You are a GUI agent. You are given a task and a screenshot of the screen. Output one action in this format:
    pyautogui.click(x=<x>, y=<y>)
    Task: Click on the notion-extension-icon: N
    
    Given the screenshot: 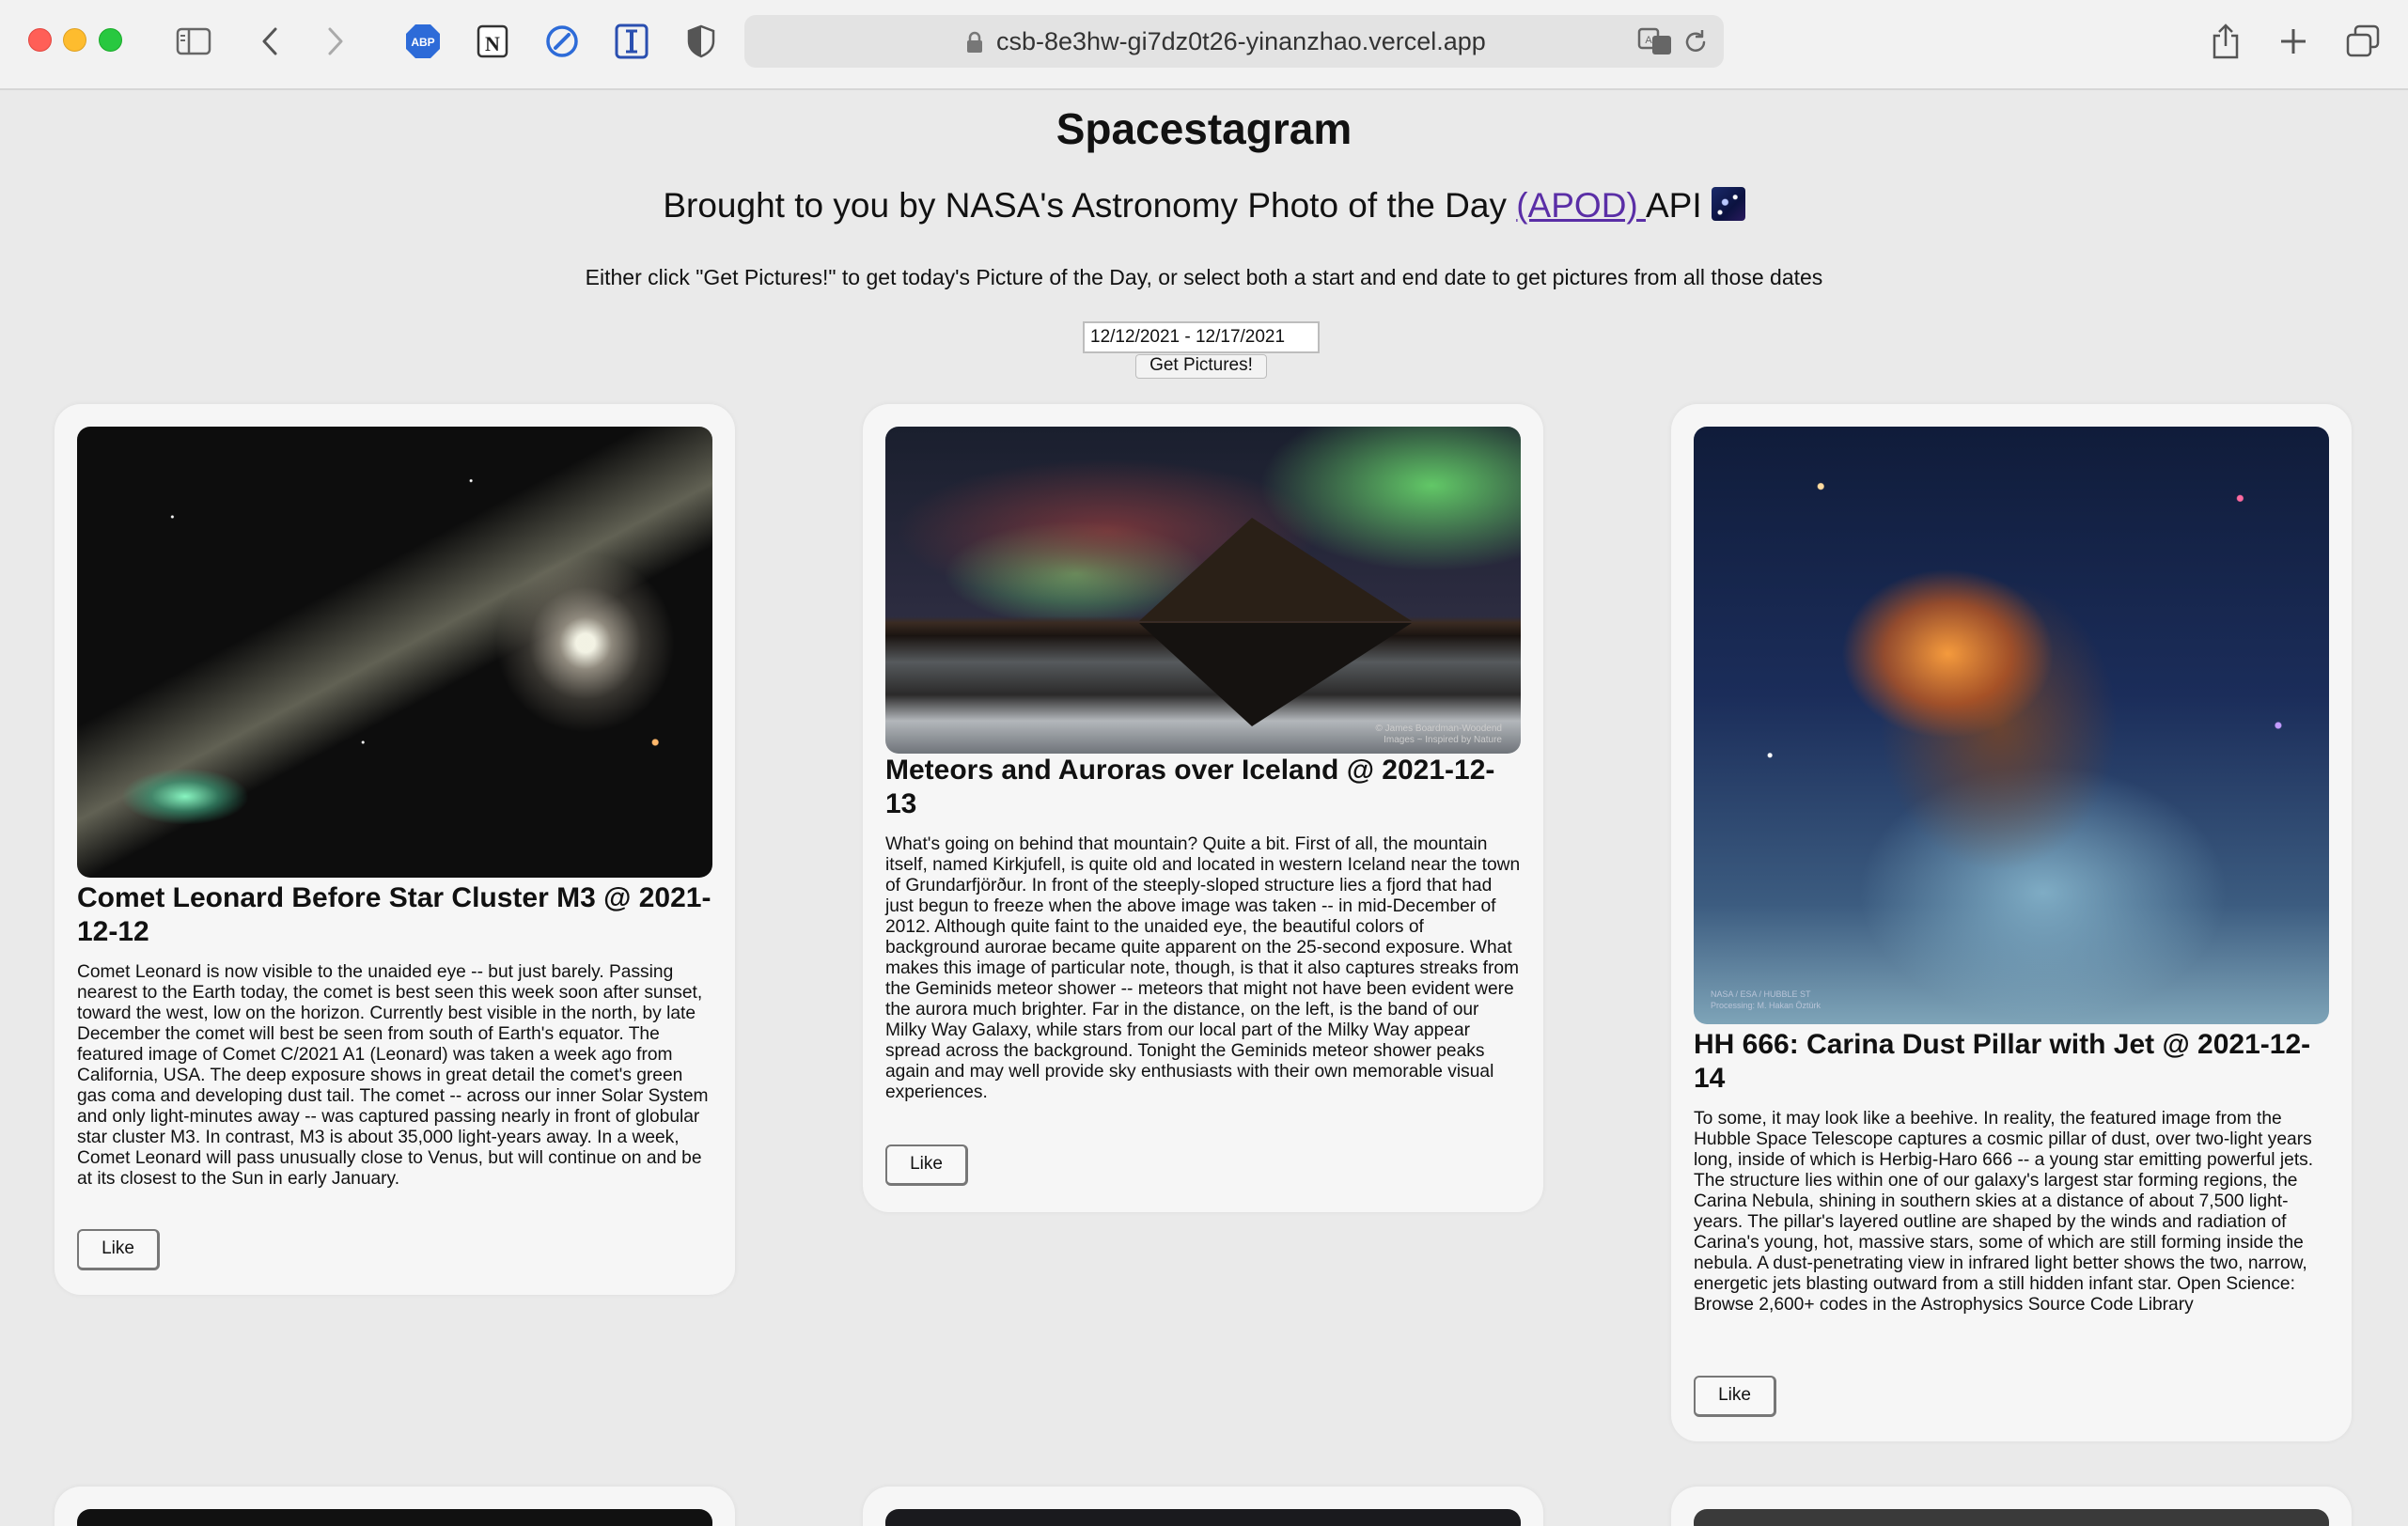 What is the action you would take?
    pyautogui.click(x=492, y=42)
    